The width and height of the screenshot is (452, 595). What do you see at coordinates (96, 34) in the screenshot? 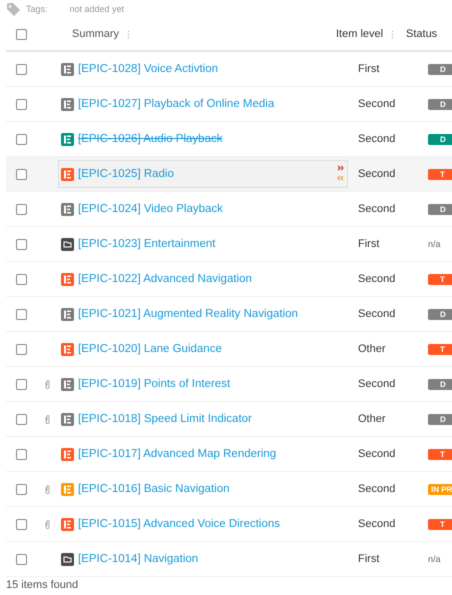
I see `column-header: Summary` at bounding box center [96, 34].